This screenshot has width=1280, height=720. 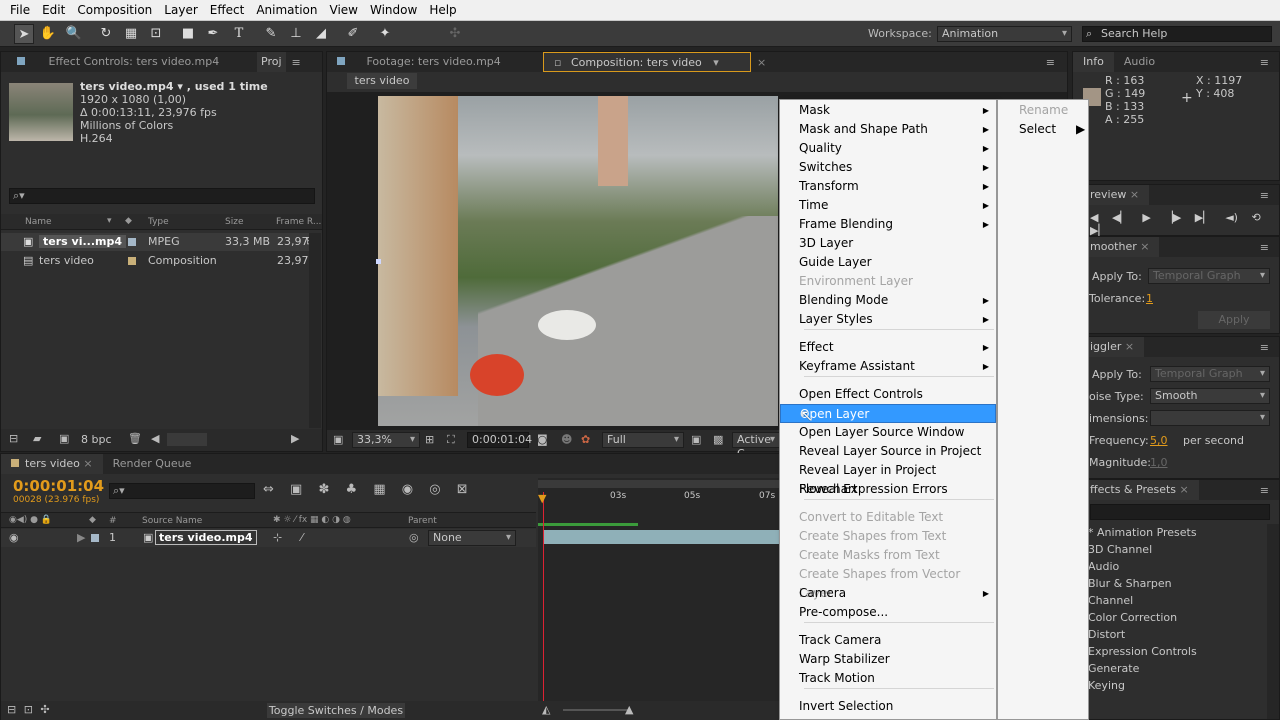 I want to click on hand-tool-icon: ✋, so click(x=48, y=34).